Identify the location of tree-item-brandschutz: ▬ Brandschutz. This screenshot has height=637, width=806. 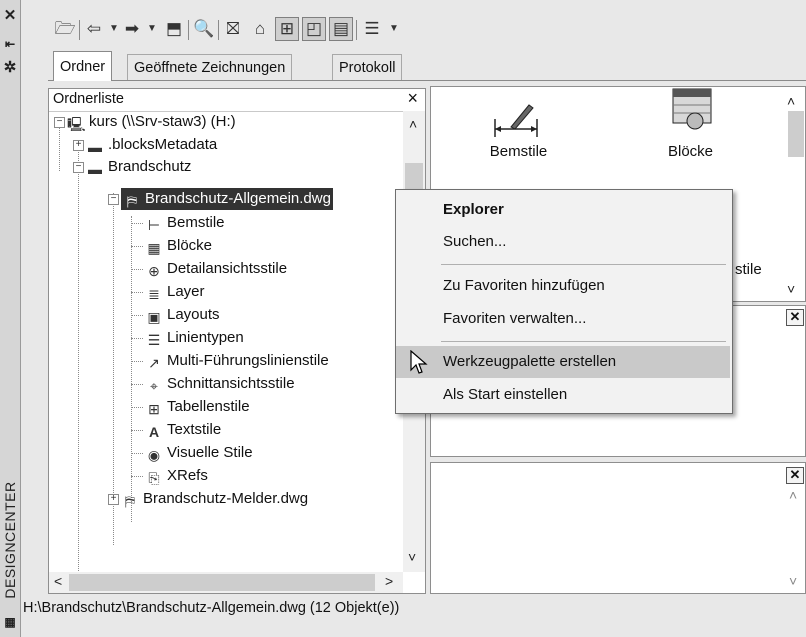
(138, 167).